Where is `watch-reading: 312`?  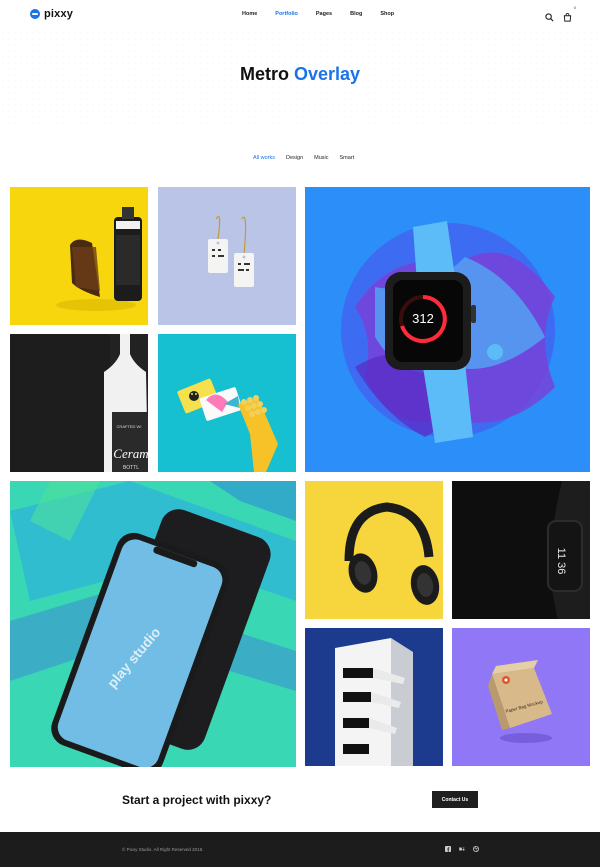 watch-reading: 312 is located at coordinates (423, 318).